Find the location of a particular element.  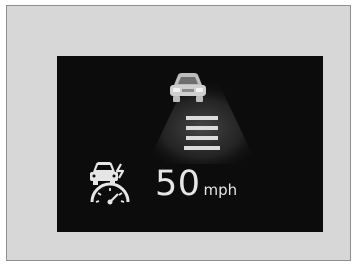

set-speed-readout: 50 mph is located at coordinates (196, 184).